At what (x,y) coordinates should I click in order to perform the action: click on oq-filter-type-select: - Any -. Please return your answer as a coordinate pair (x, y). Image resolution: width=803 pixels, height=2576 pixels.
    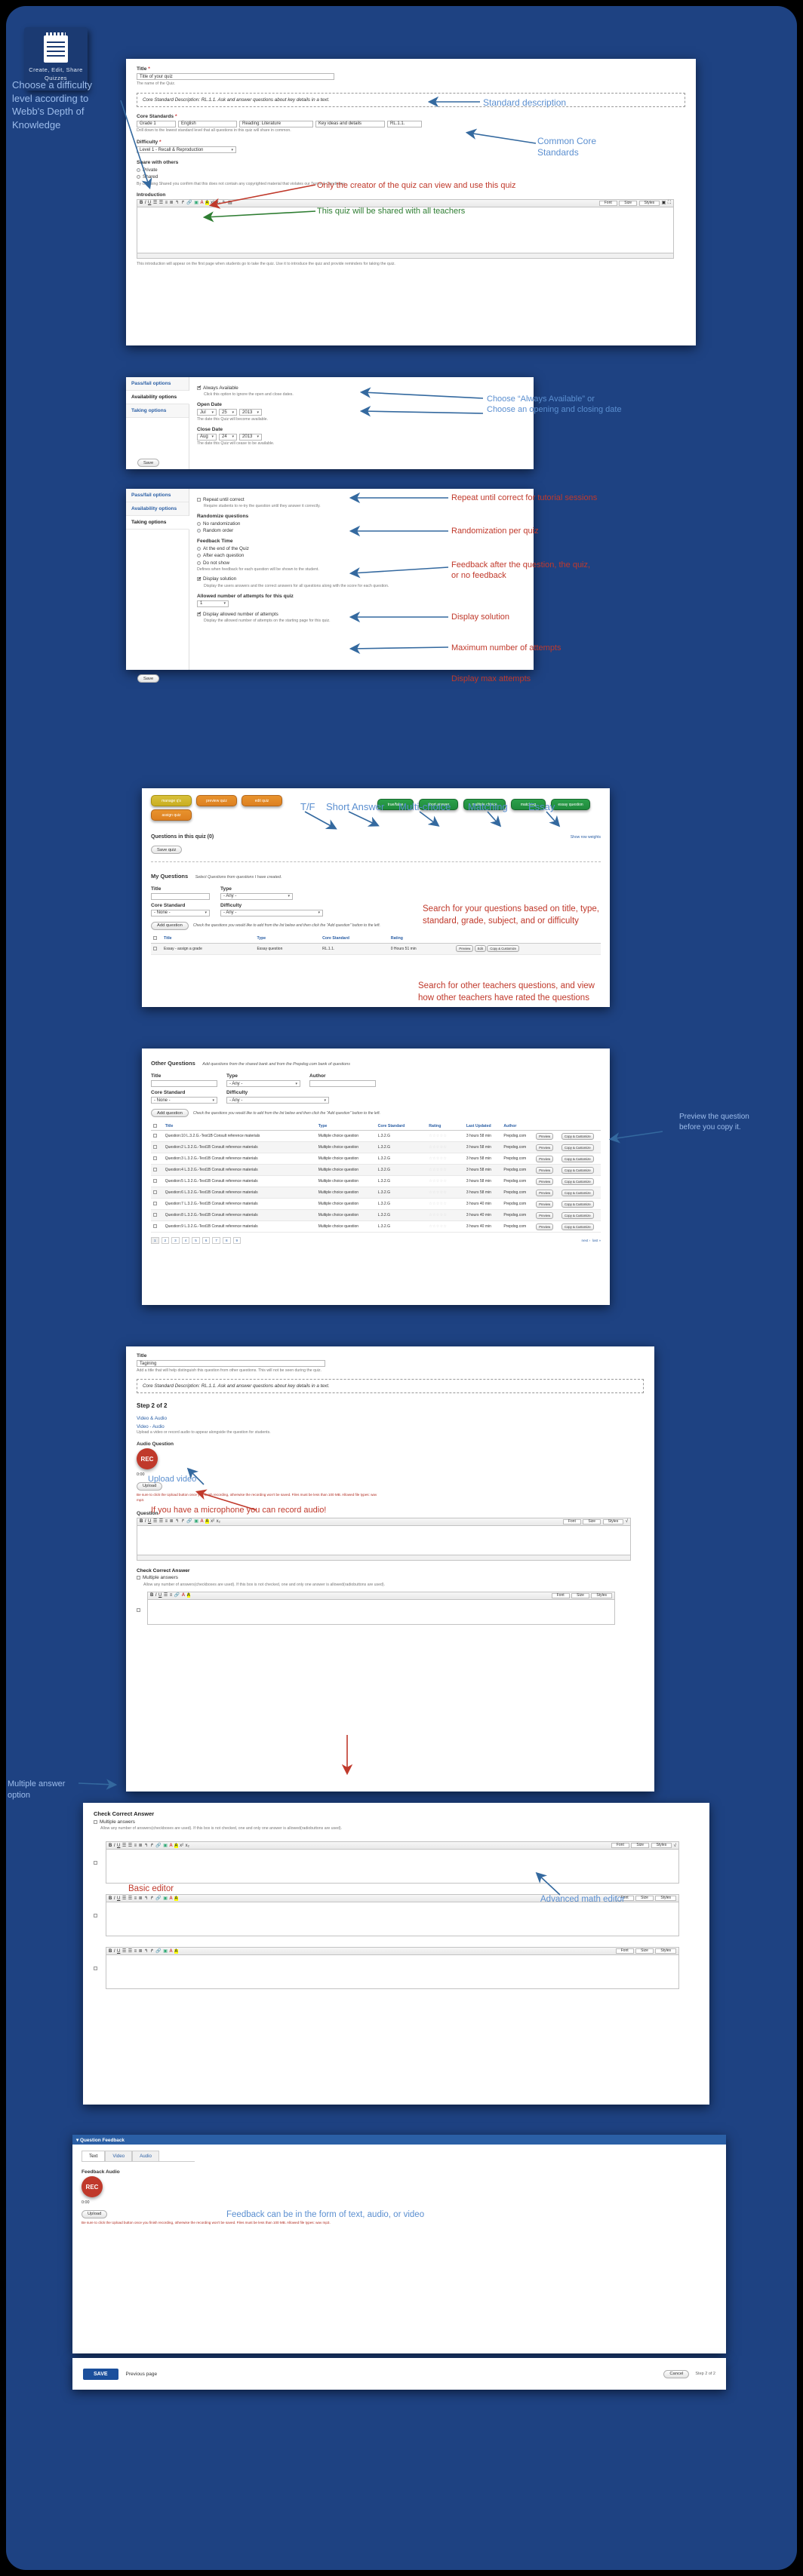
    Looking at the image, I should click on (263, 1083).